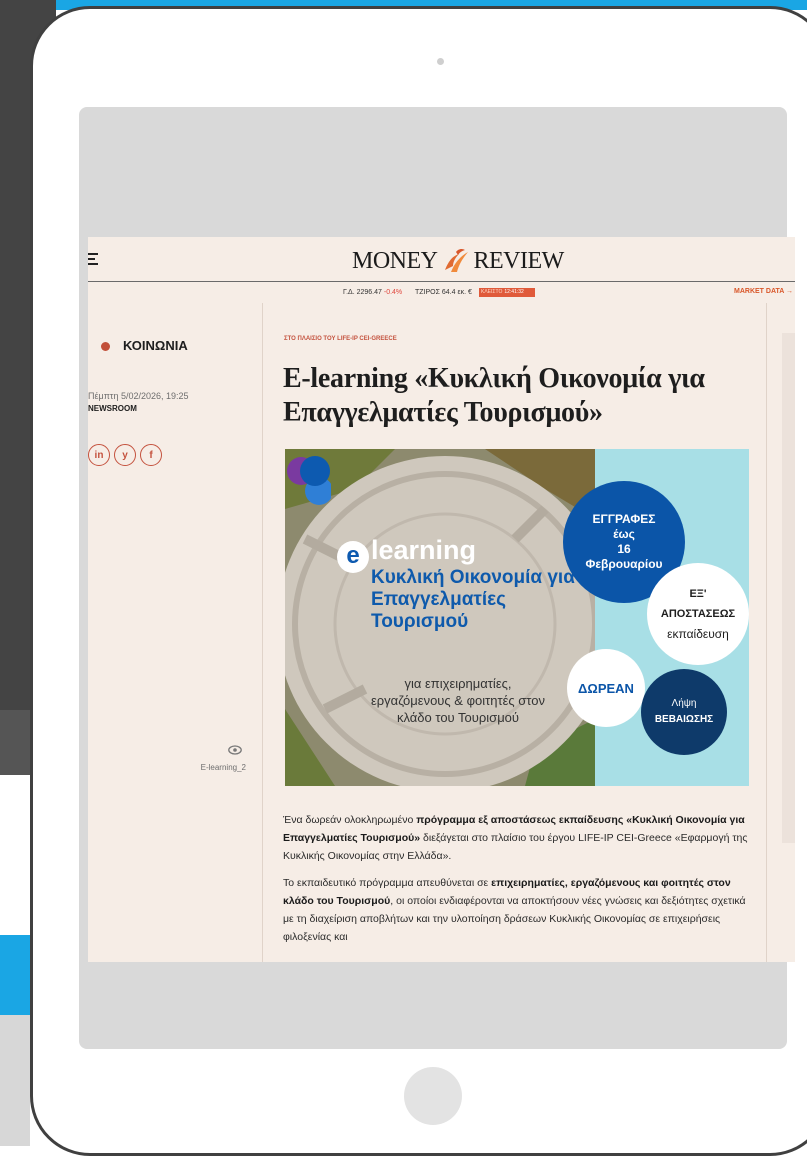 This screenshot has height=1156, width=807. Describe the element at coordinates (138, 396) in the screenshot. I see `article-date: Πέμπτη 5/02/2026, 19:25` at that location.